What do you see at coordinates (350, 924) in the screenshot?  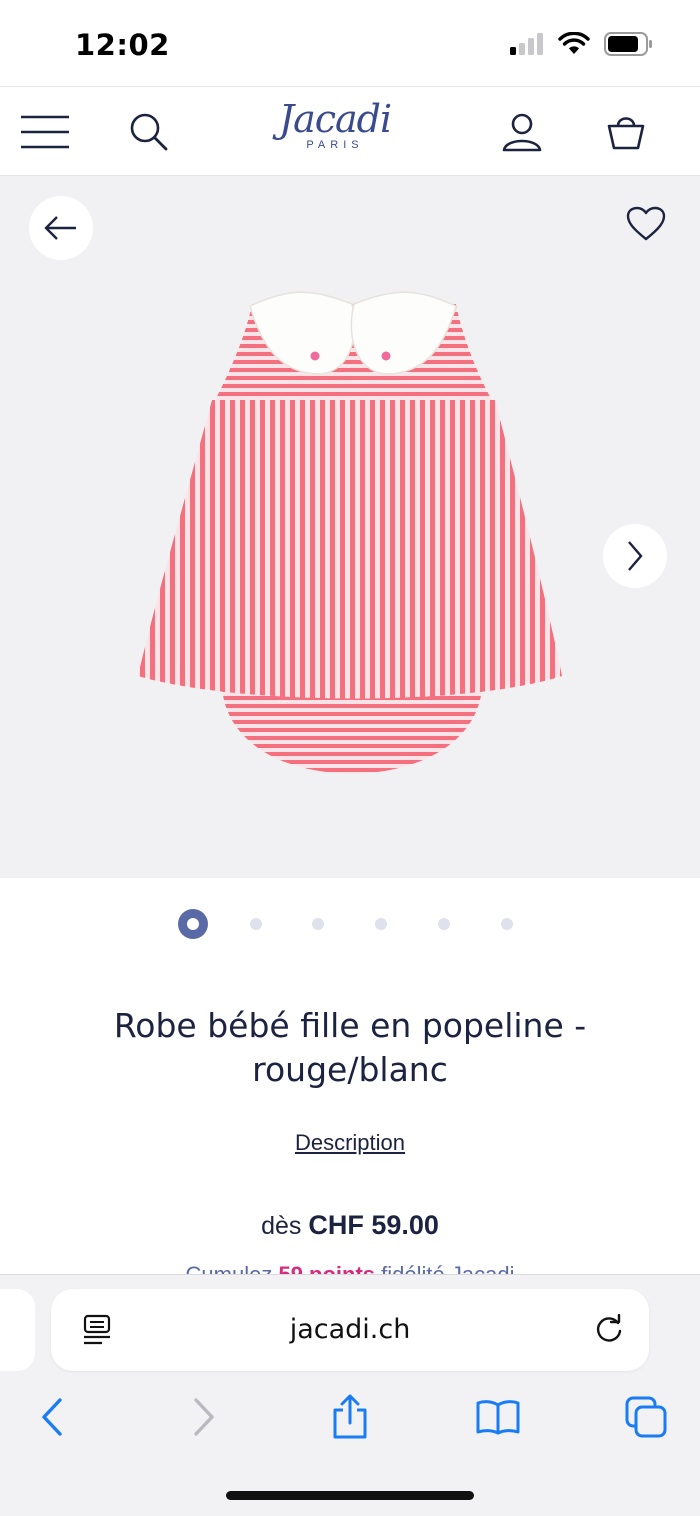 I see `gallery-pagination` at bounding box center [350, 924].